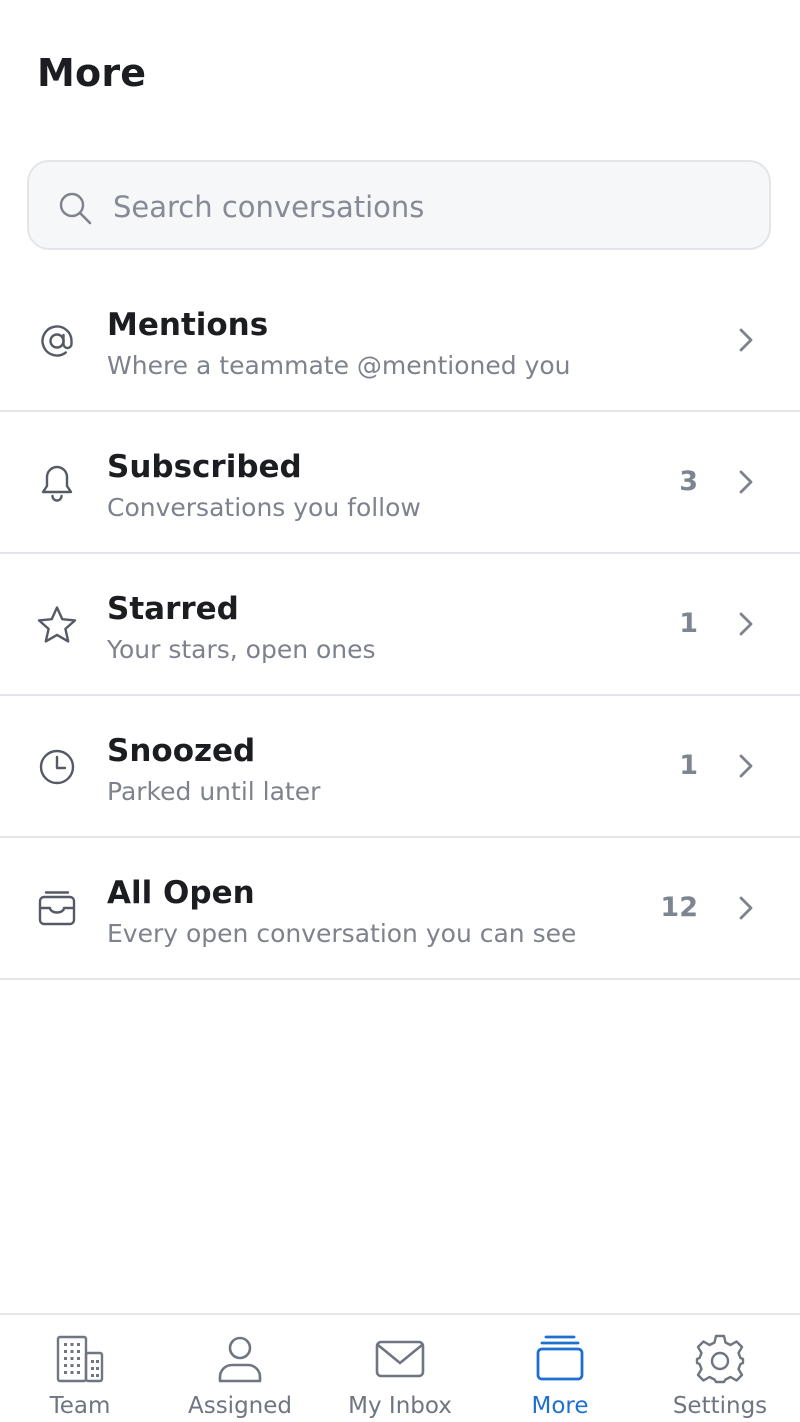 This screenshot has width=800, height=1422. I want to click on item-title: Subscribed, so click(204, 467).